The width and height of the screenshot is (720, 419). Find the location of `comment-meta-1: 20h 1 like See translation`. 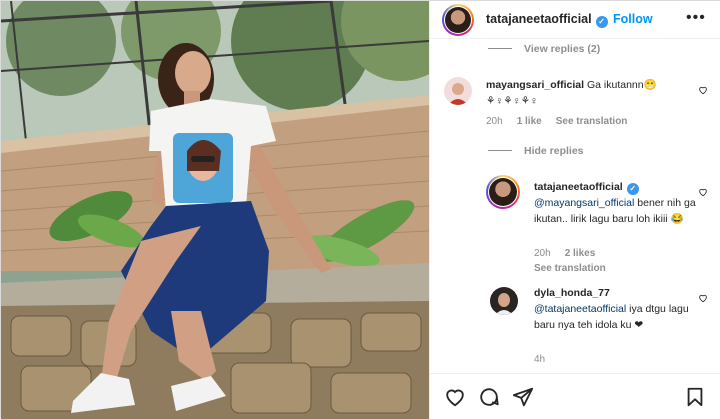

comment-meta-1: 20h 1 like See translation is located at coordinates (556, 121).